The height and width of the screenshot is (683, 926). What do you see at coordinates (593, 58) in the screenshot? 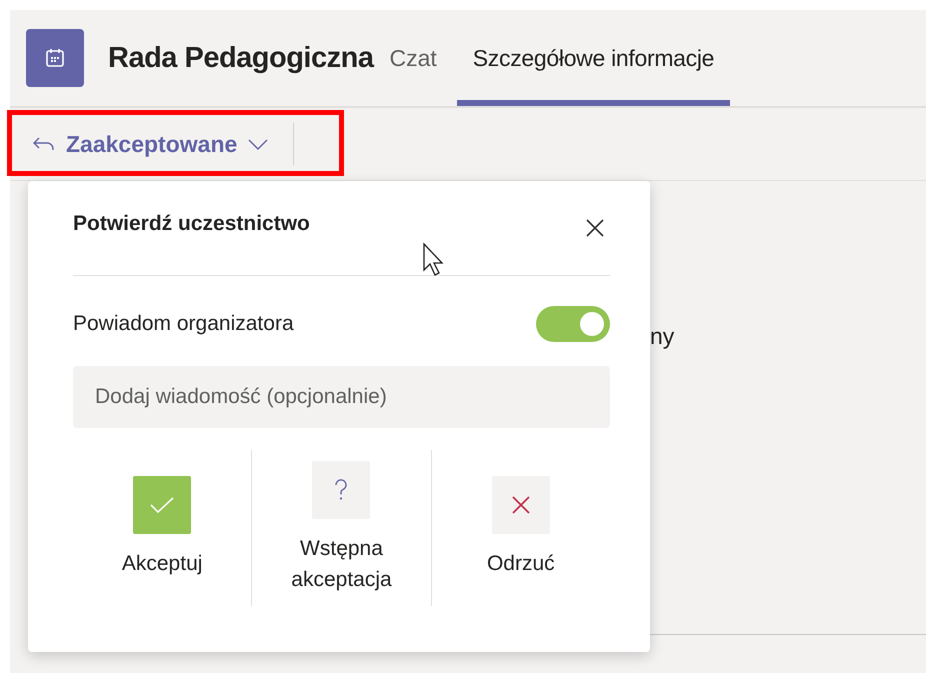
I see `tab: Szczegółowe informacje` at bounding box center [593, 58].